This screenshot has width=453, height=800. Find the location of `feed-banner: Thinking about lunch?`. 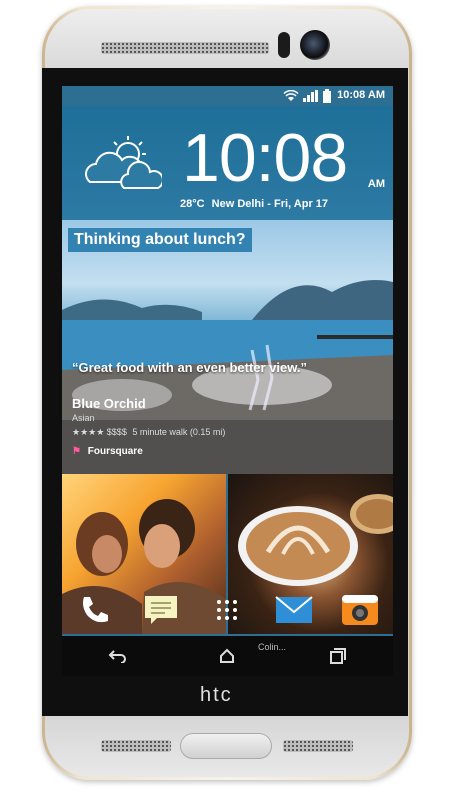

feed-banner: Thinking about lunch? is located at coordinates (160, 240).